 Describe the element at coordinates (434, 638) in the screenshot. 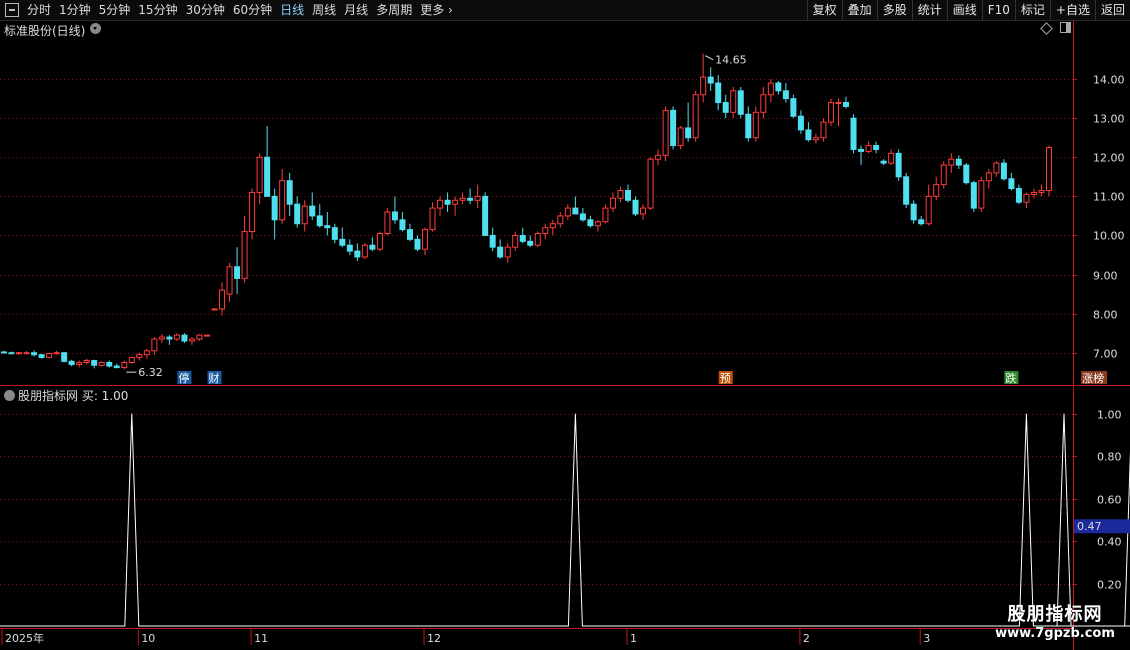

I see `x-tick-label: 12` at that location.